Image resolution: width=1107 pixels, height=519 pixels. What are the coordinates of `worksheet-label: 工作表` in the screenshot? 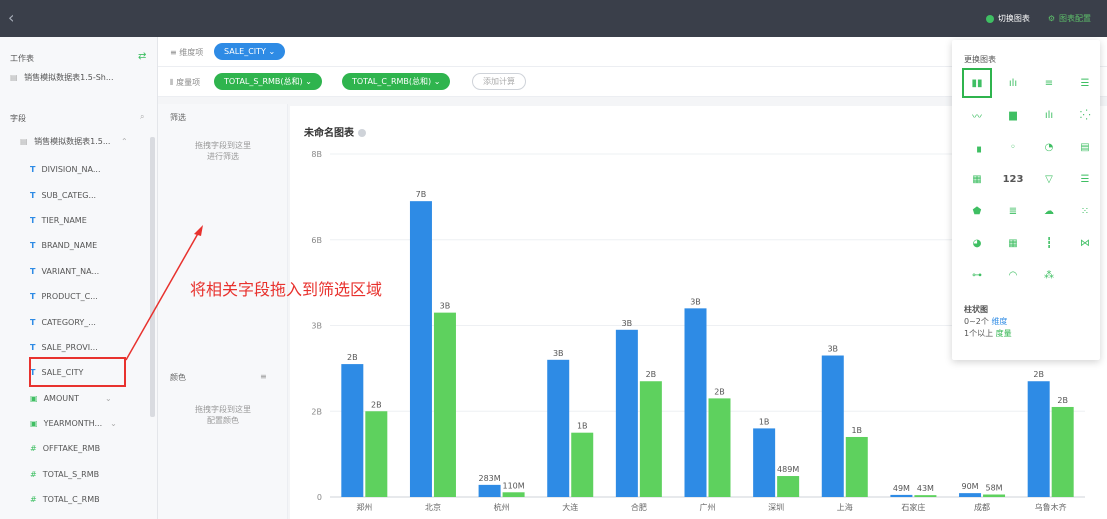 It's located at (22, 58).